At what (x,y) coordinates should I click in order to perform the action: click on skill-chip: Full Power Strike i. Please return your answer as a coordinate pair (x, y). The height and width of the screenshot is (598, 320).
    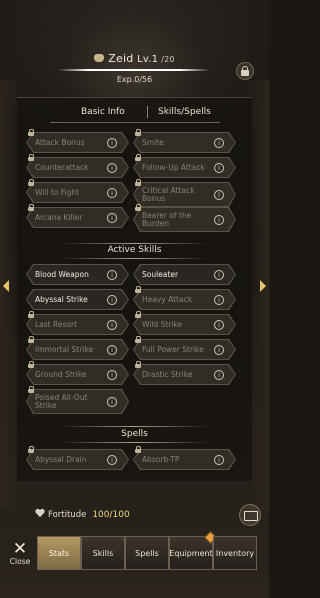
    Looking at the image, I should click on (184, 349).